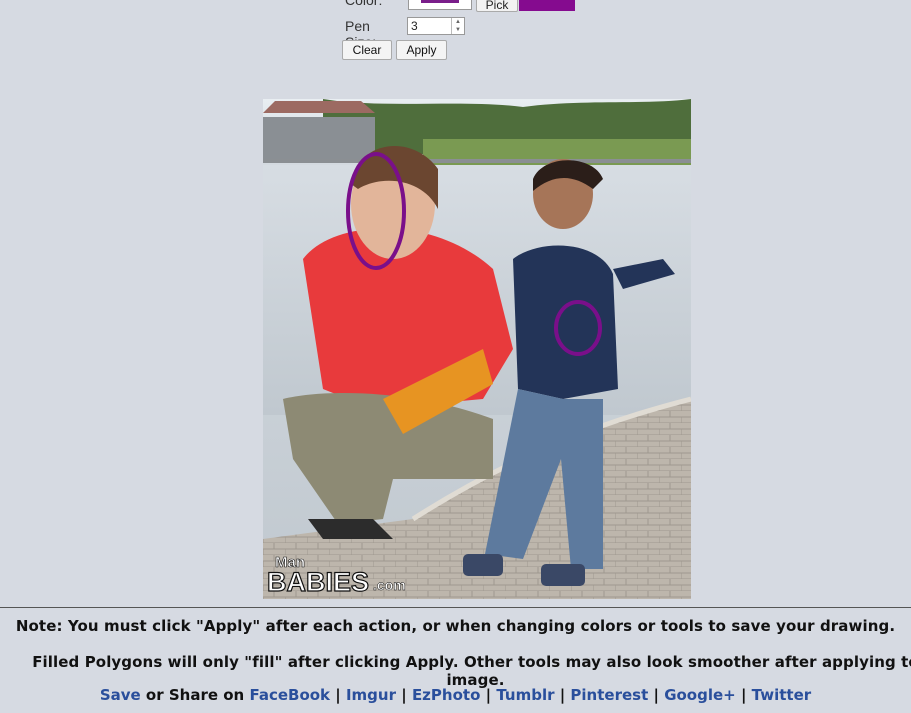  Describe the element at coordinates (436, 26) in the screenshot. I see `pen-size-input: 3 ▲ ▼` at that location.